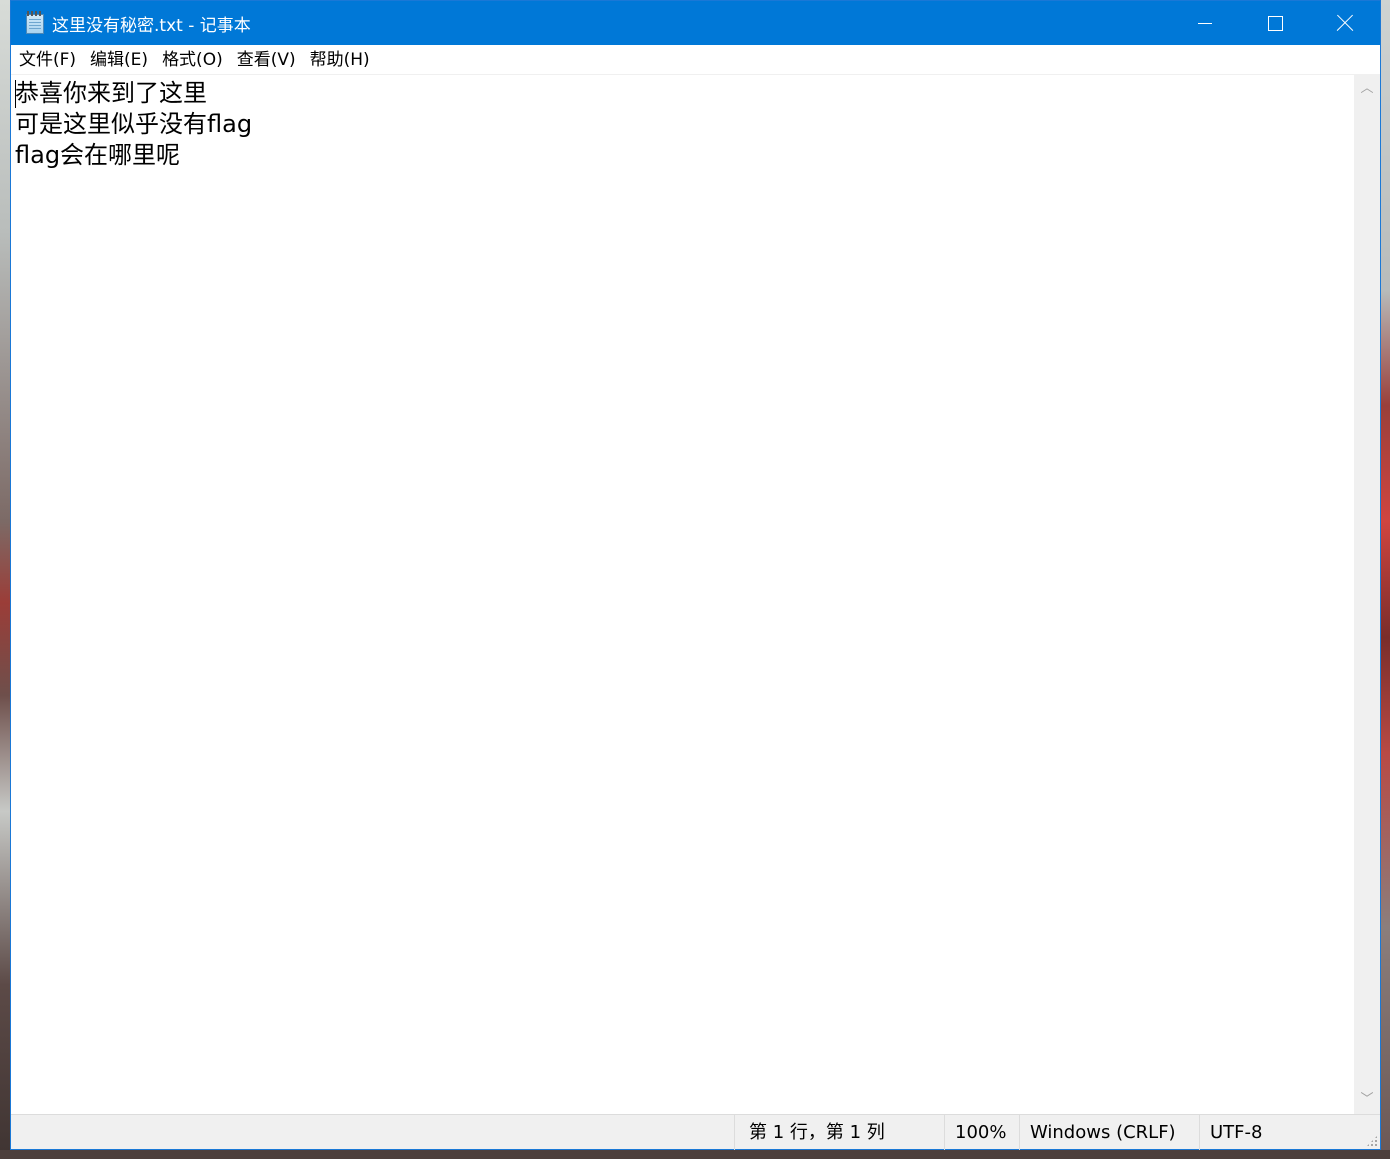 The width and height of the screenshot is (1390, 1159). What do you see at coordinates (192, 60) in the screenshot?
I see `menu-format: 格式(O)` at bounding box center [192, 60].